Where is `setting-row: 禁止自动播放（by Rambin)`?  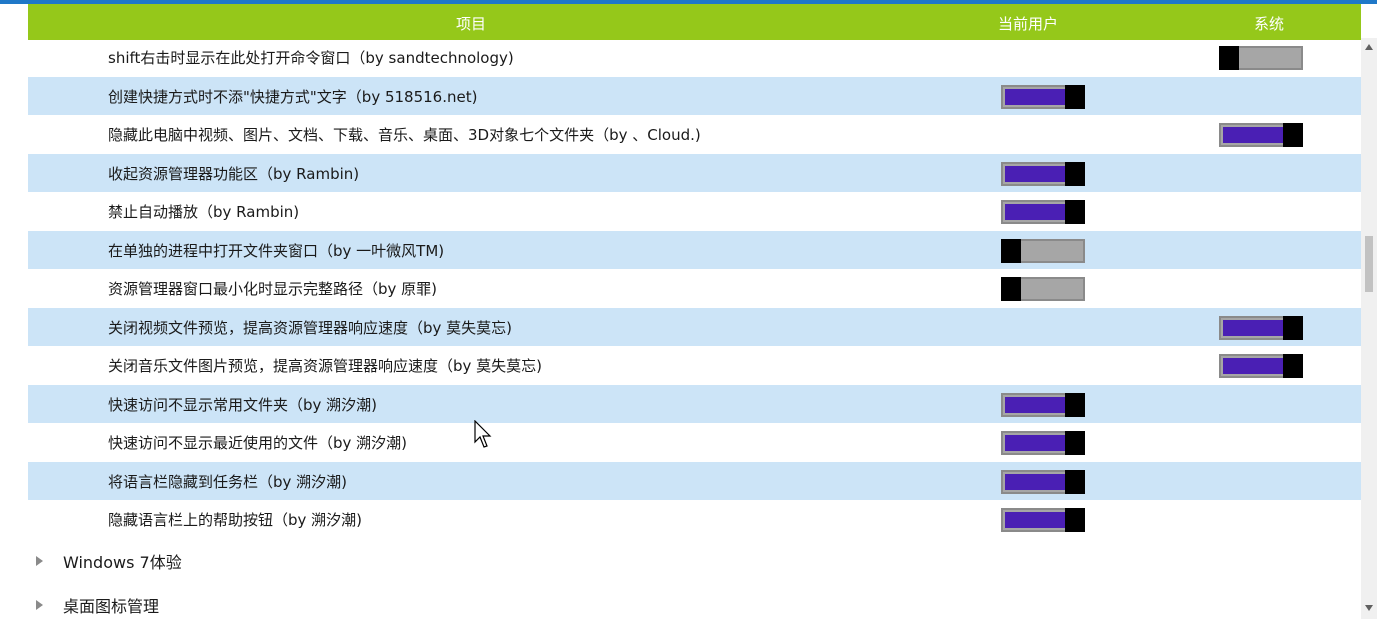
setting-row: 禁止自动播放（by Rambin) is located at coordinates (694, 211).